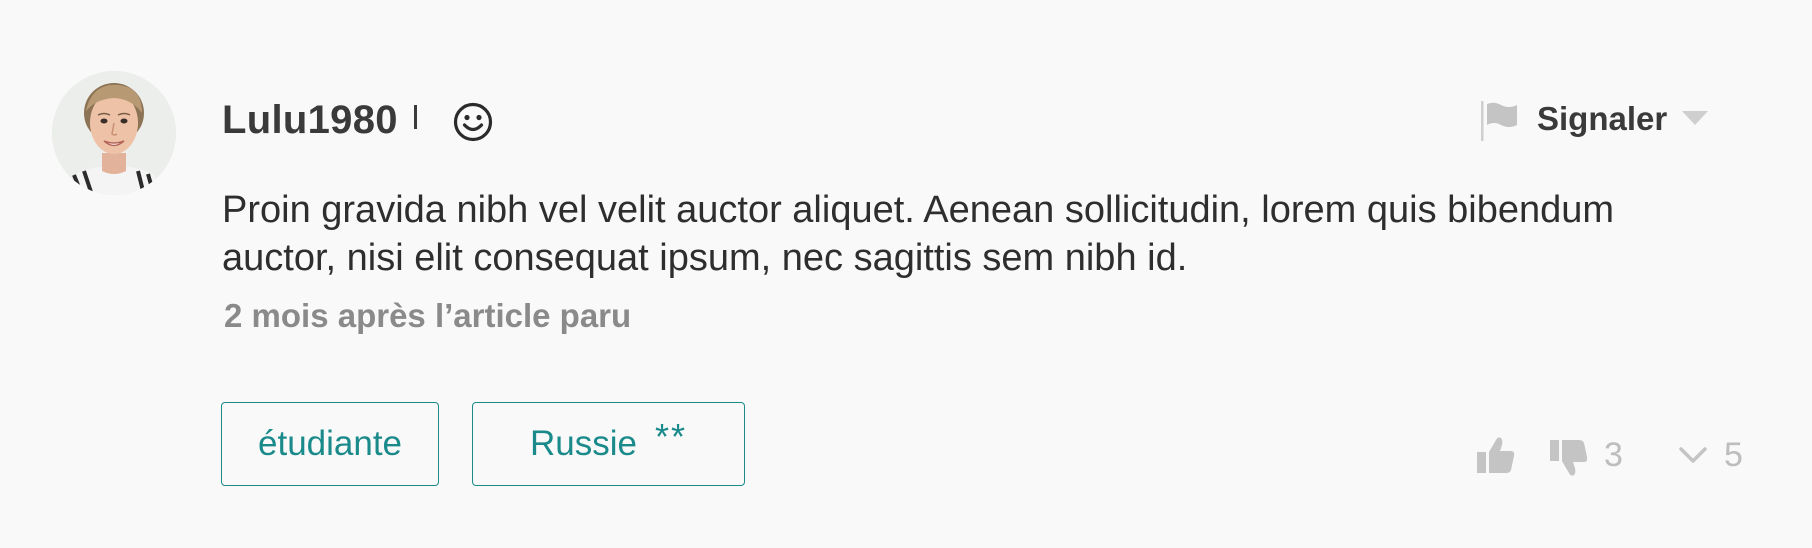 The width and height of the screenshot is (1812, 548). Describe the element at coordinates (1496, 455) in the screenshot. I see `thumbs-up-icon` at that location.